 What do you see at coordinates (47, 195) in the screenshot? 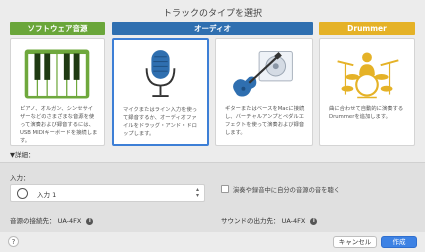
I see `input-value: 入力 1` at bounding box center [47, 195].